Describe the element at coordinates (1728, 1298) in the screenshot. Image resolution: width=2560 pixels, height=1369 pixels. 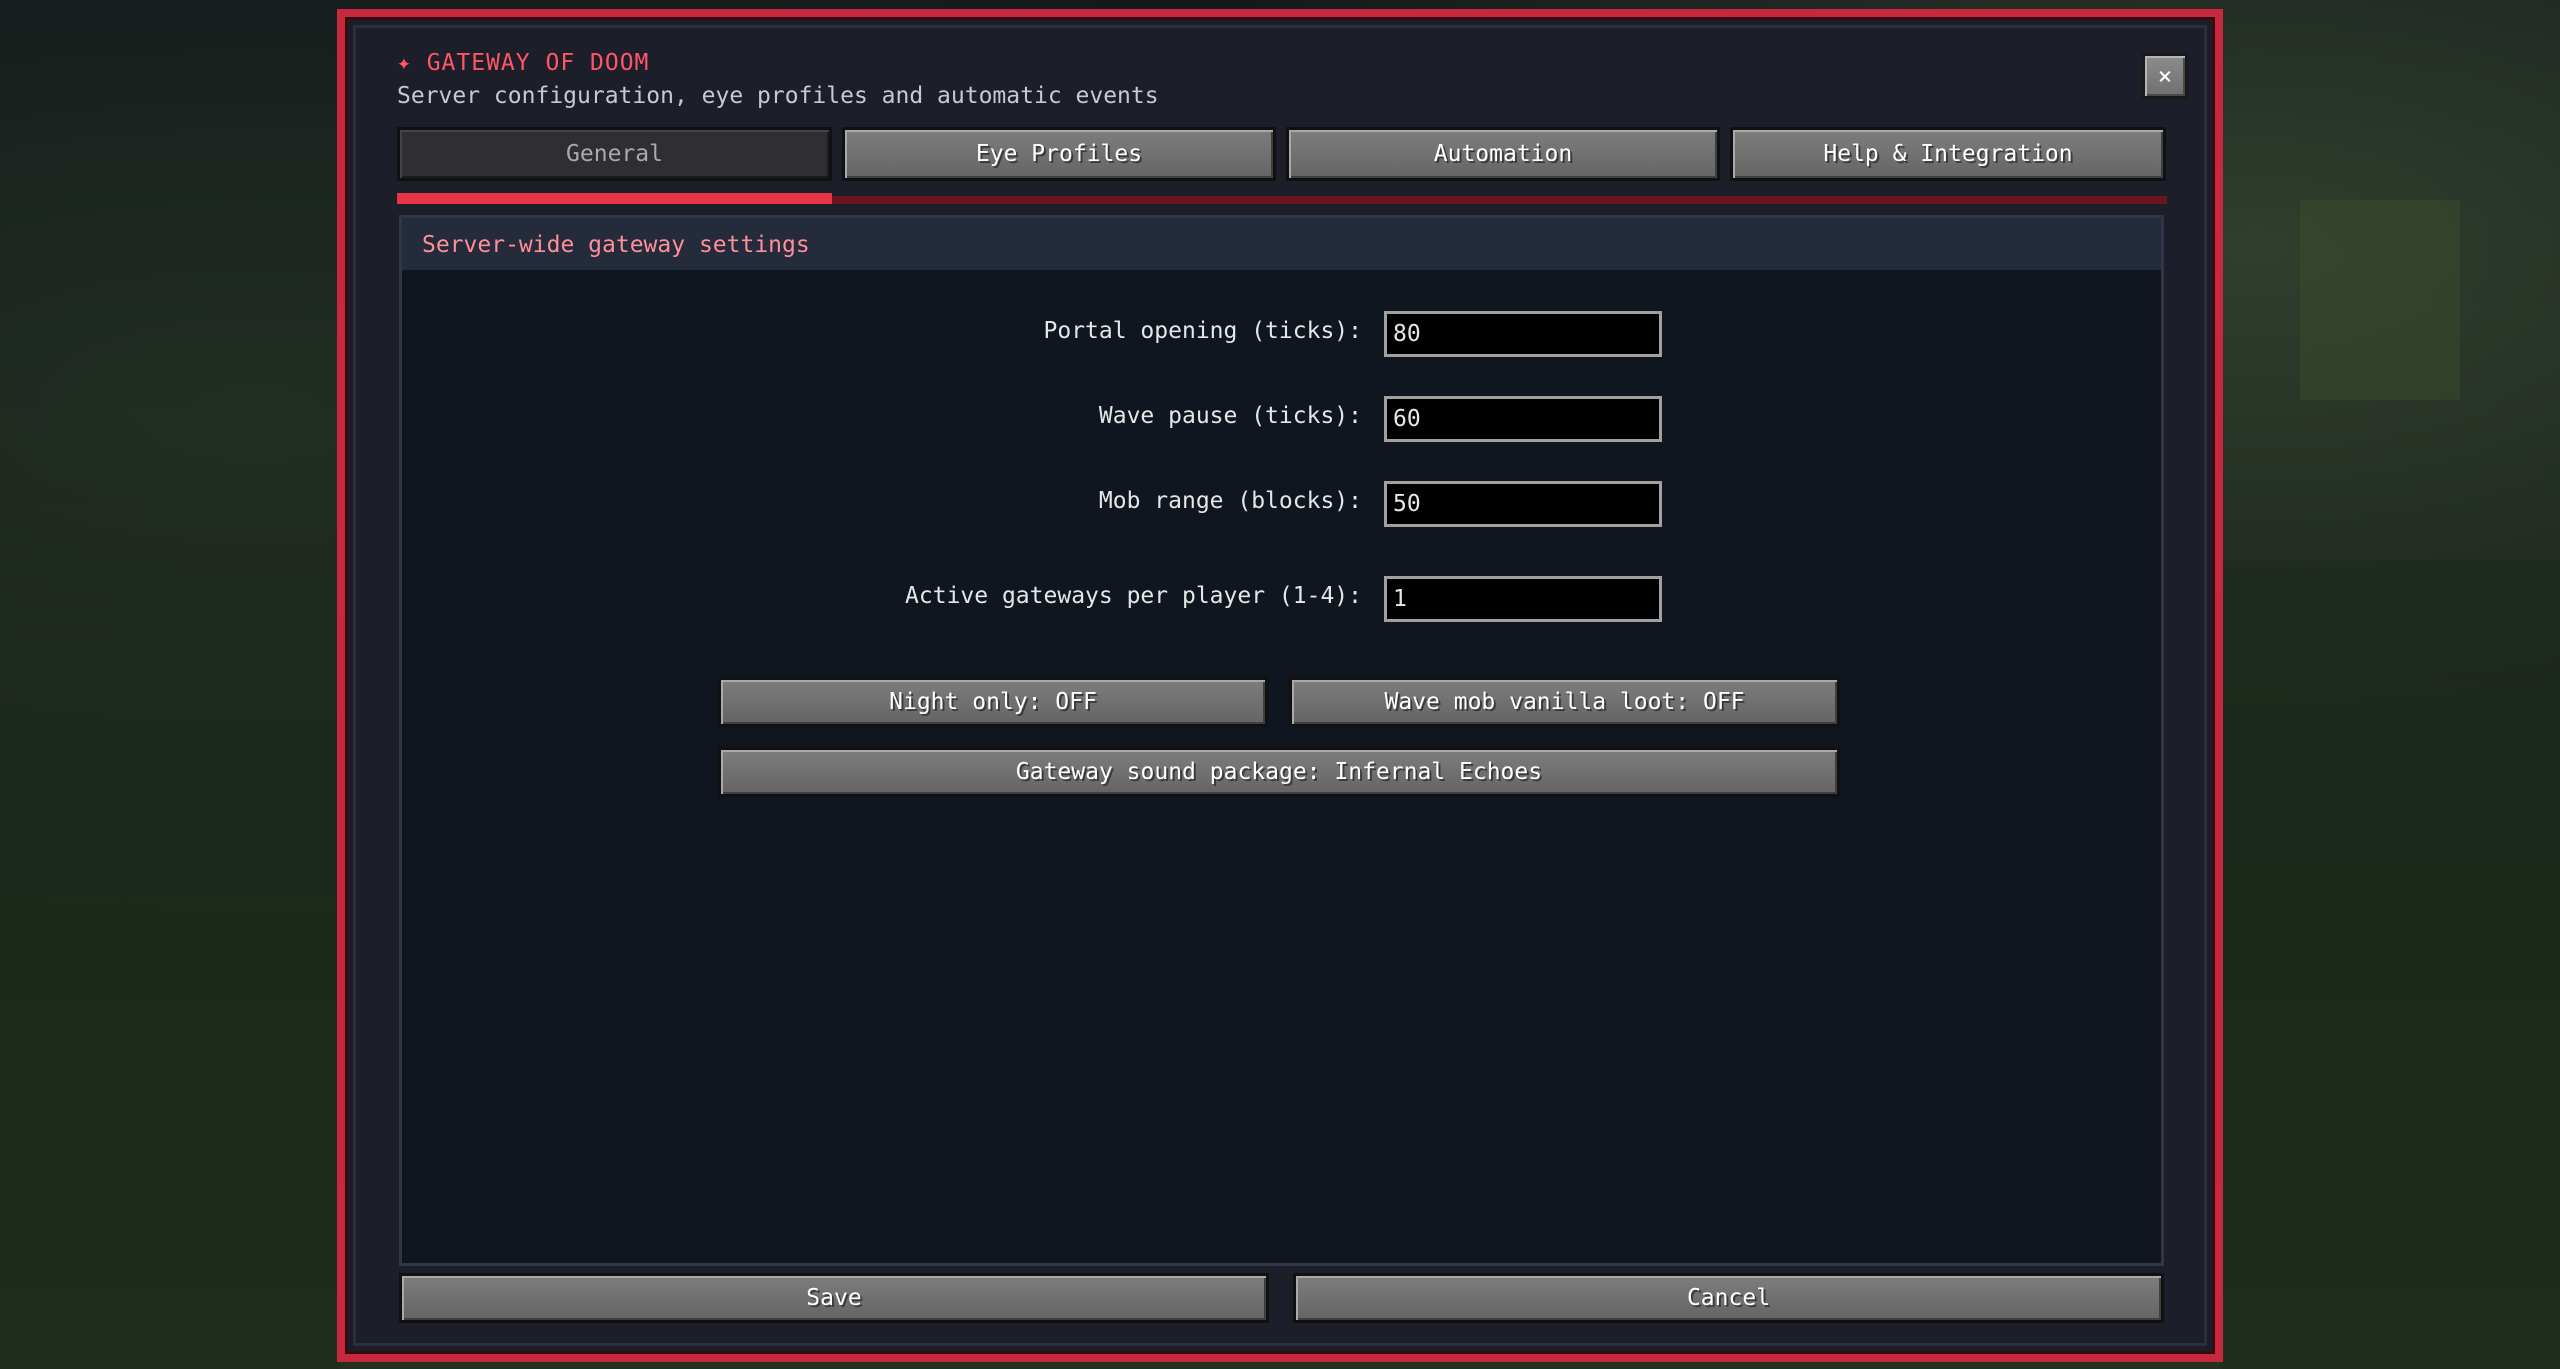
I see `cancel-button: Cancel` at that location.